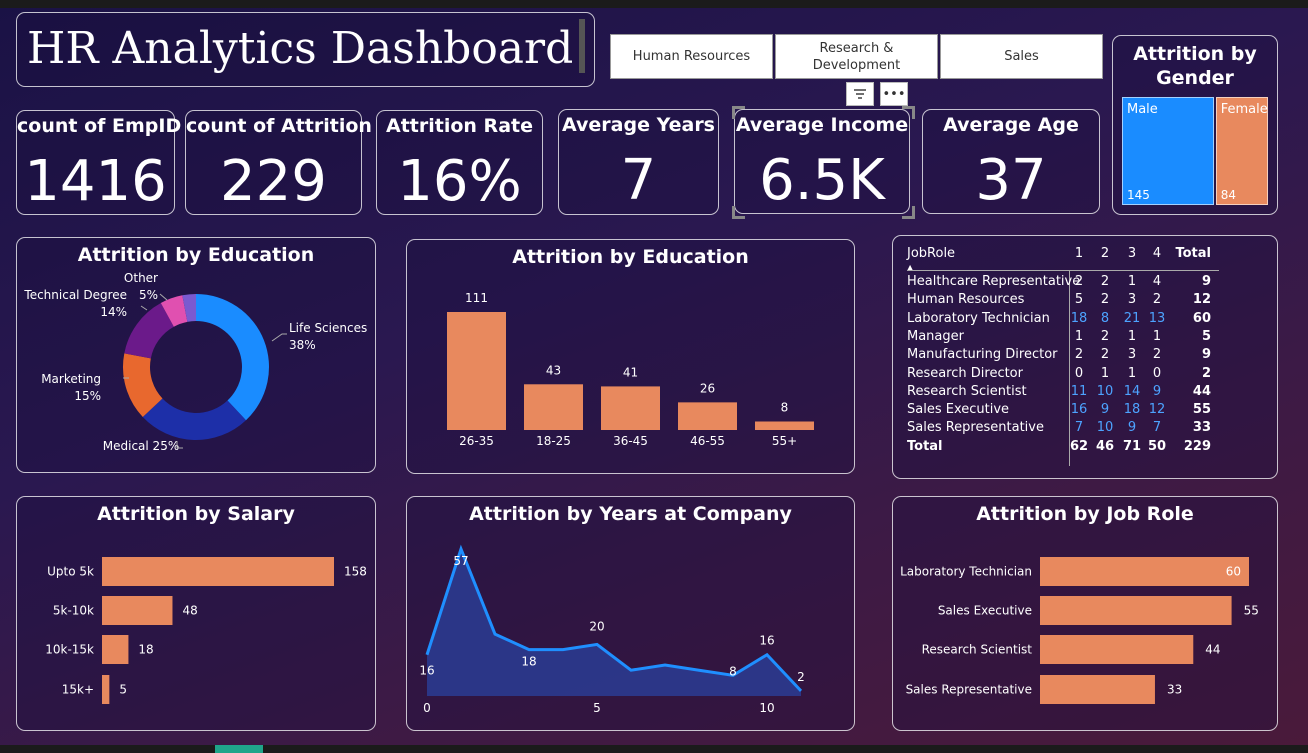  I want to click on kpi-average-age: Average Age 37, so click(1011, 161).